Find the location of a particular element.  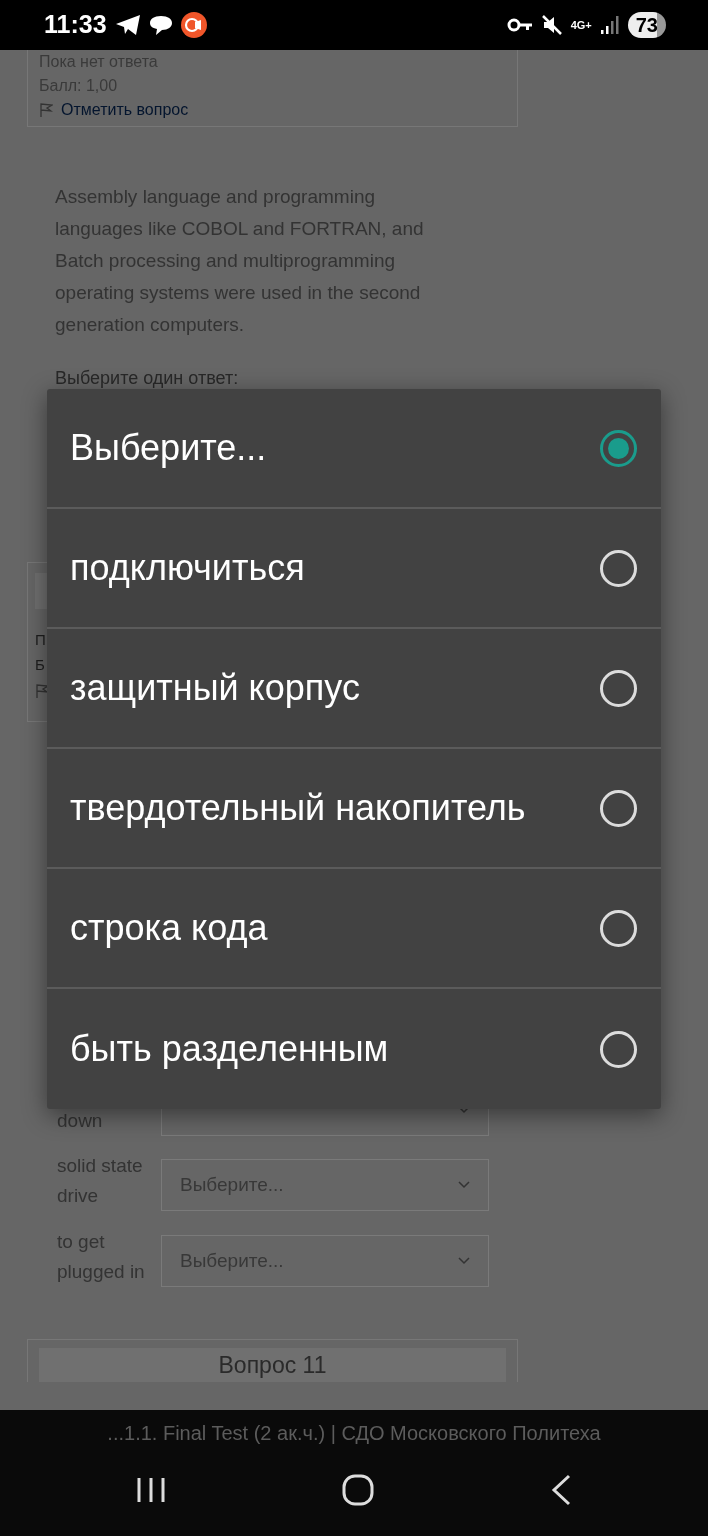

picker-option: защитный корпус is located at coordinates (354, 689).